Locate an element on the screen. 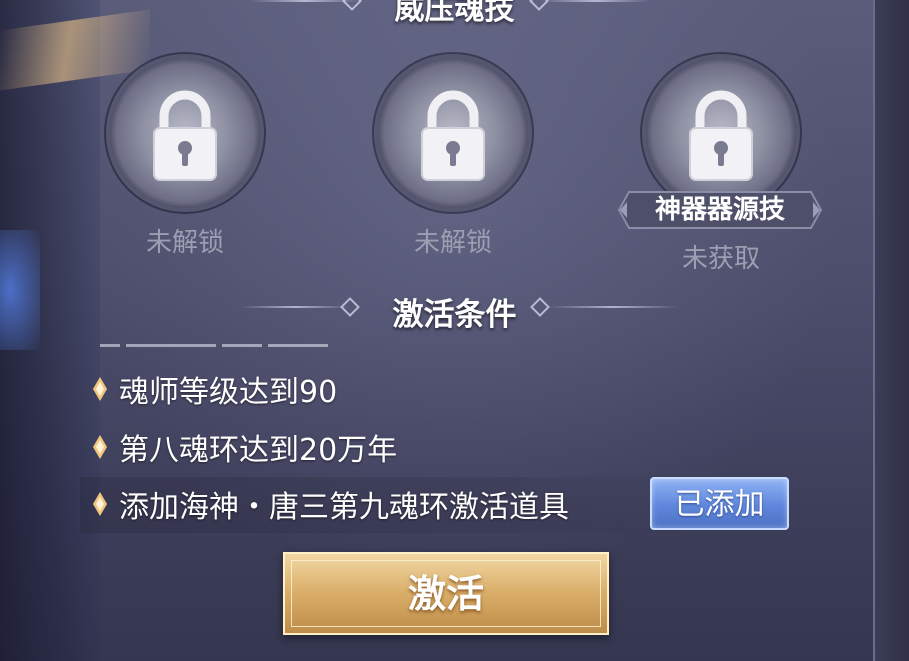 The width and height of the screenshot is (909, 661). scrolled-row-fragment is located at coordinates (250, 340).